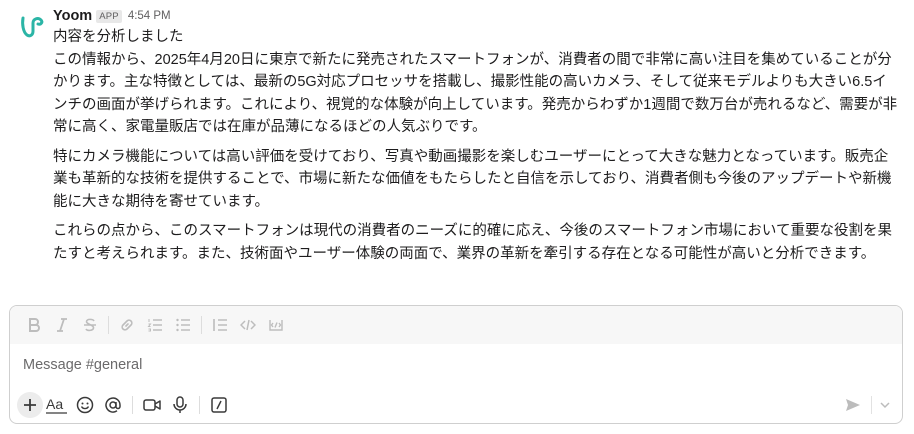  Describe the element at coordinates (85, 405) in the screenshot. I see `emoji-icon` at that location.